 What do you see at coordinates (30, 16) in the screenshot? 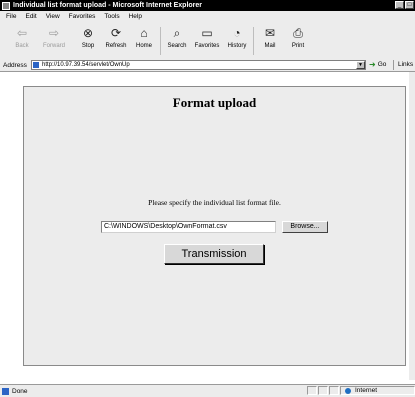
I see `menu-edit: Edit` at bounding box center [30, 16].